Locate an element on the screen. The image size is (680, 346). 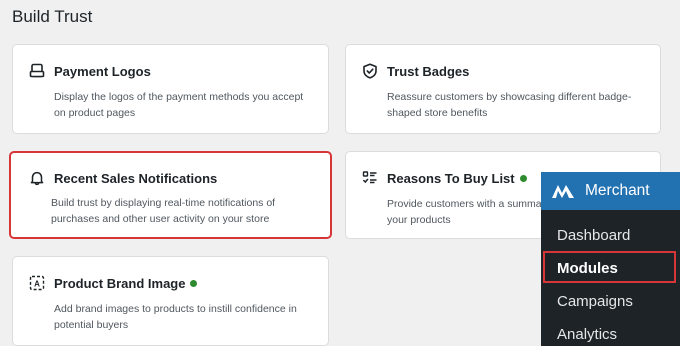
admin-menu-header: Merchant is located at coordinates (610, 191).